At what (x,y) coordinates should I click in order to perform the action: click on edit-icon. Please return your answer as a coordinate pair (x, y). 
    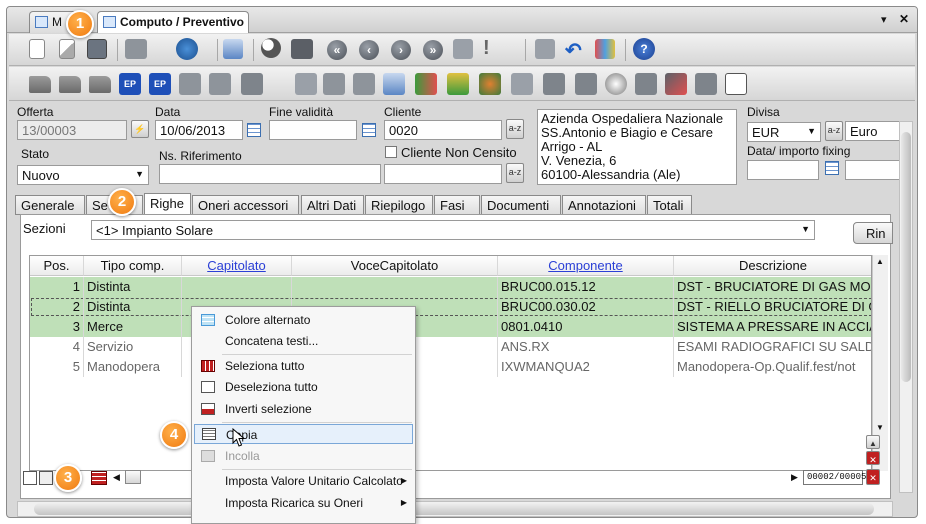
    Looking at the image, I should click on (67, 49).